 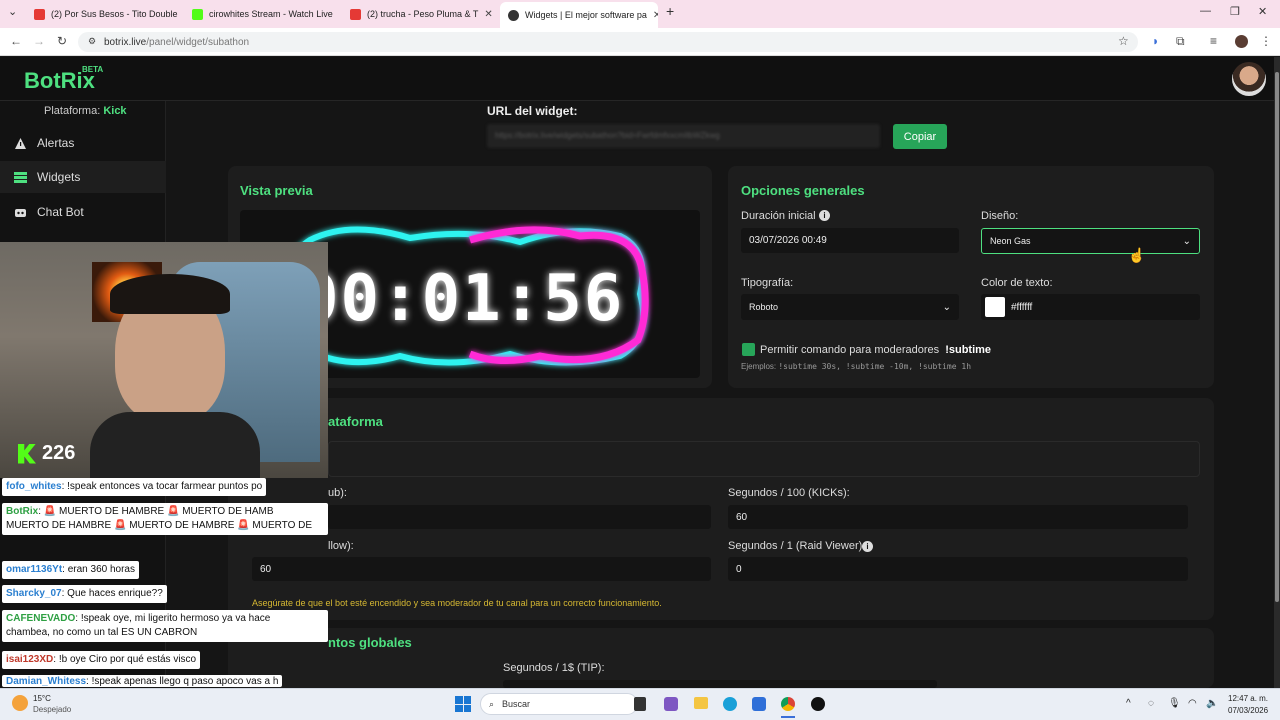 I want to click on platform-label: Plataforma:, so click(x=72, y=111).